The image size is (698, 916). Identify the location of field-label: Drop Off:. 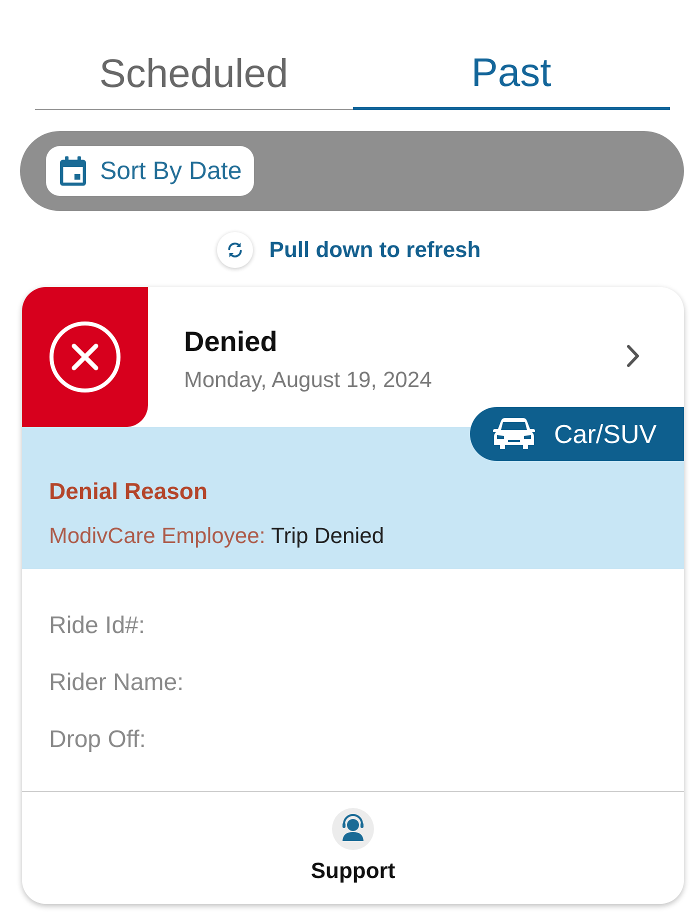
(97, 740).